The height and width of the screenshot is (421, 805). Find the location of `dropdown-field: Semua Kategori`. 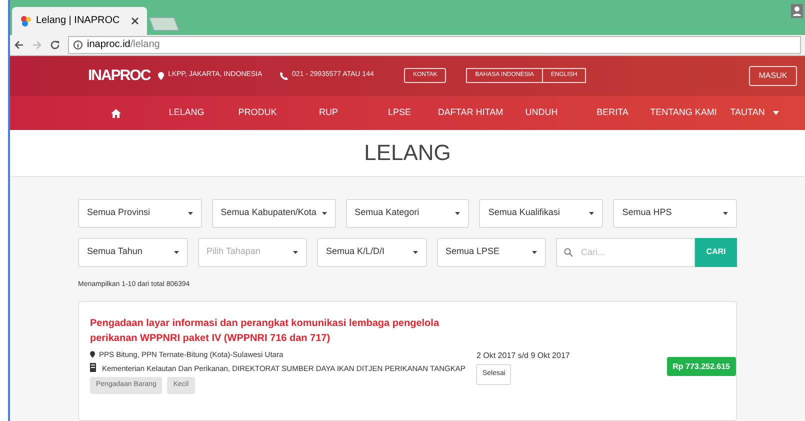

dropdown-field: Semua Kategori is located at coordinates (408, 213).